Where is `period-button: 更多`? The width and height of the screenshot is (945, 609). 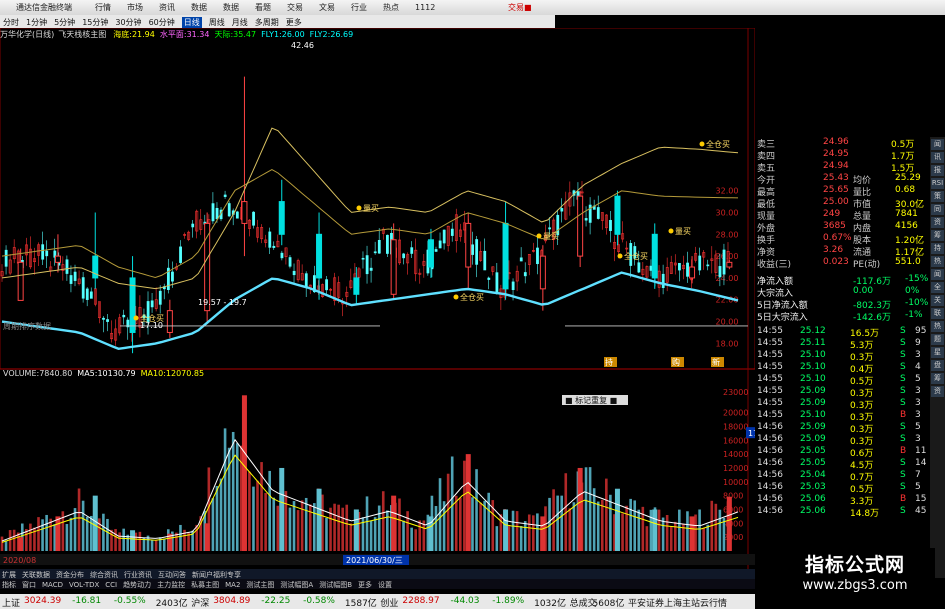 period-button: 更多 is located at coordinates (294, 22).